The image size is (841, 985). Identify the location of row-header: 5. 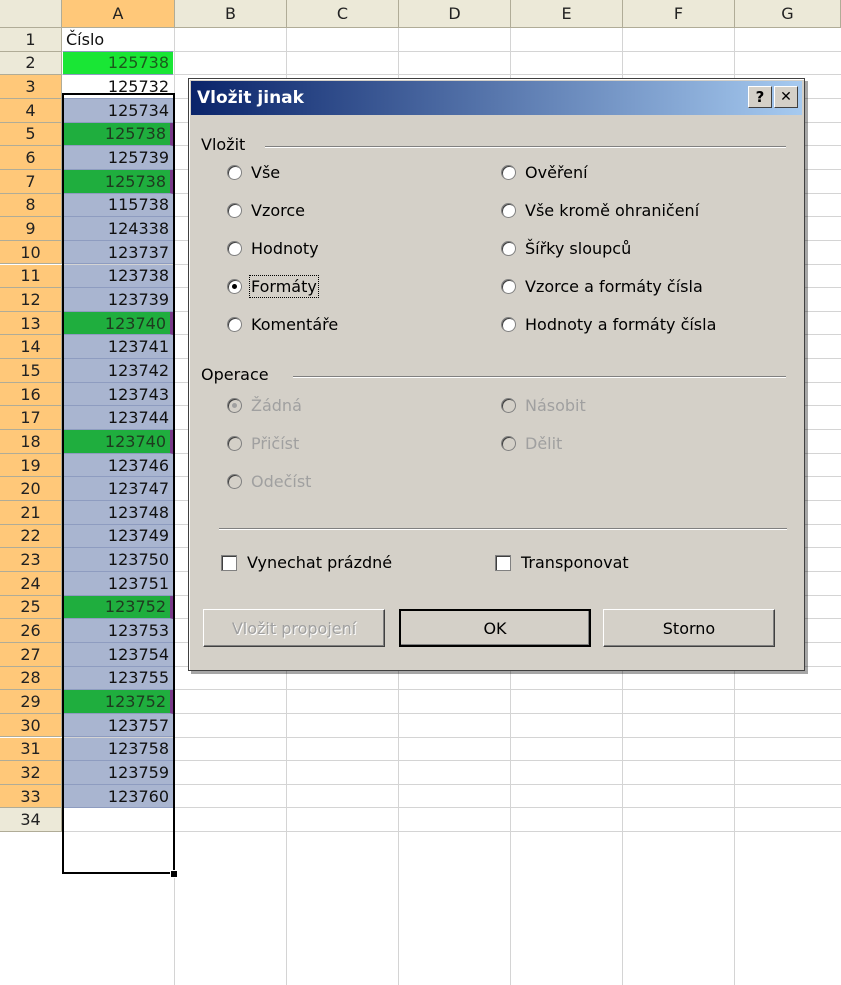
(31, 134).